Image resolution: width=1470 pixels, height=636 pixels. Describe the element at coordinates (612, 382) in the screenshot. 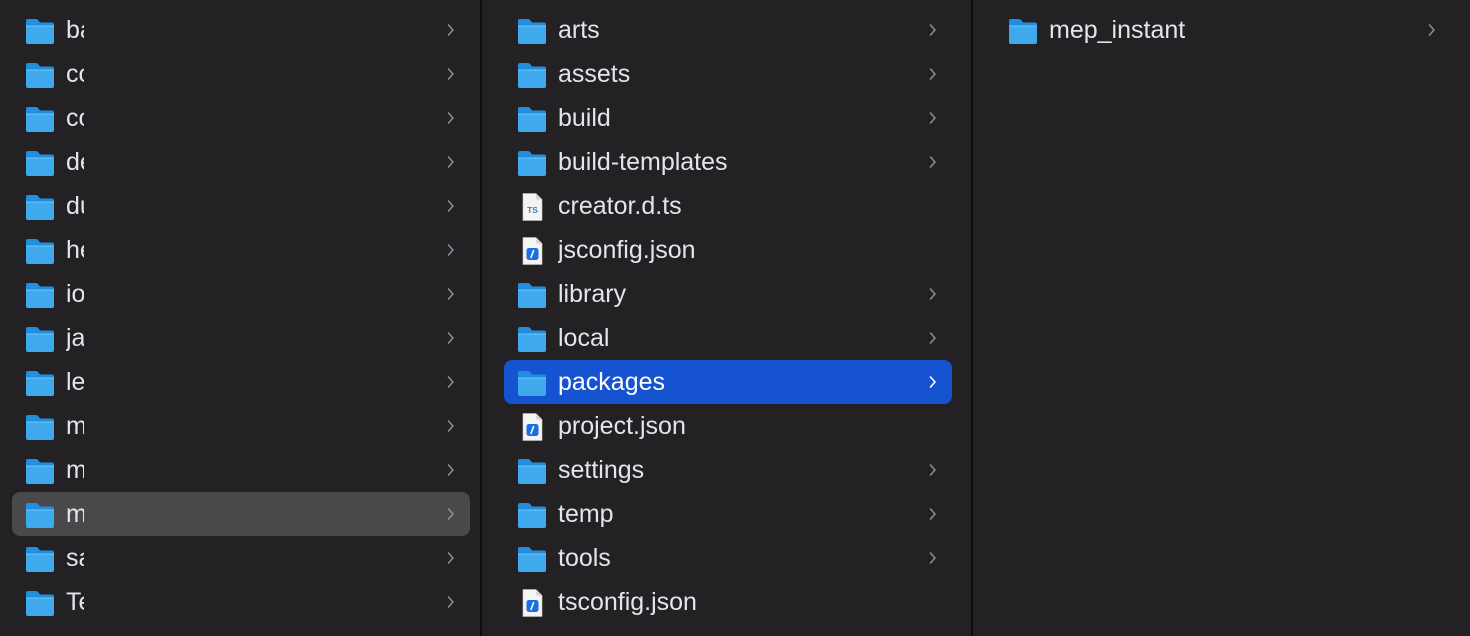

I see `item-label: packages` at that location.